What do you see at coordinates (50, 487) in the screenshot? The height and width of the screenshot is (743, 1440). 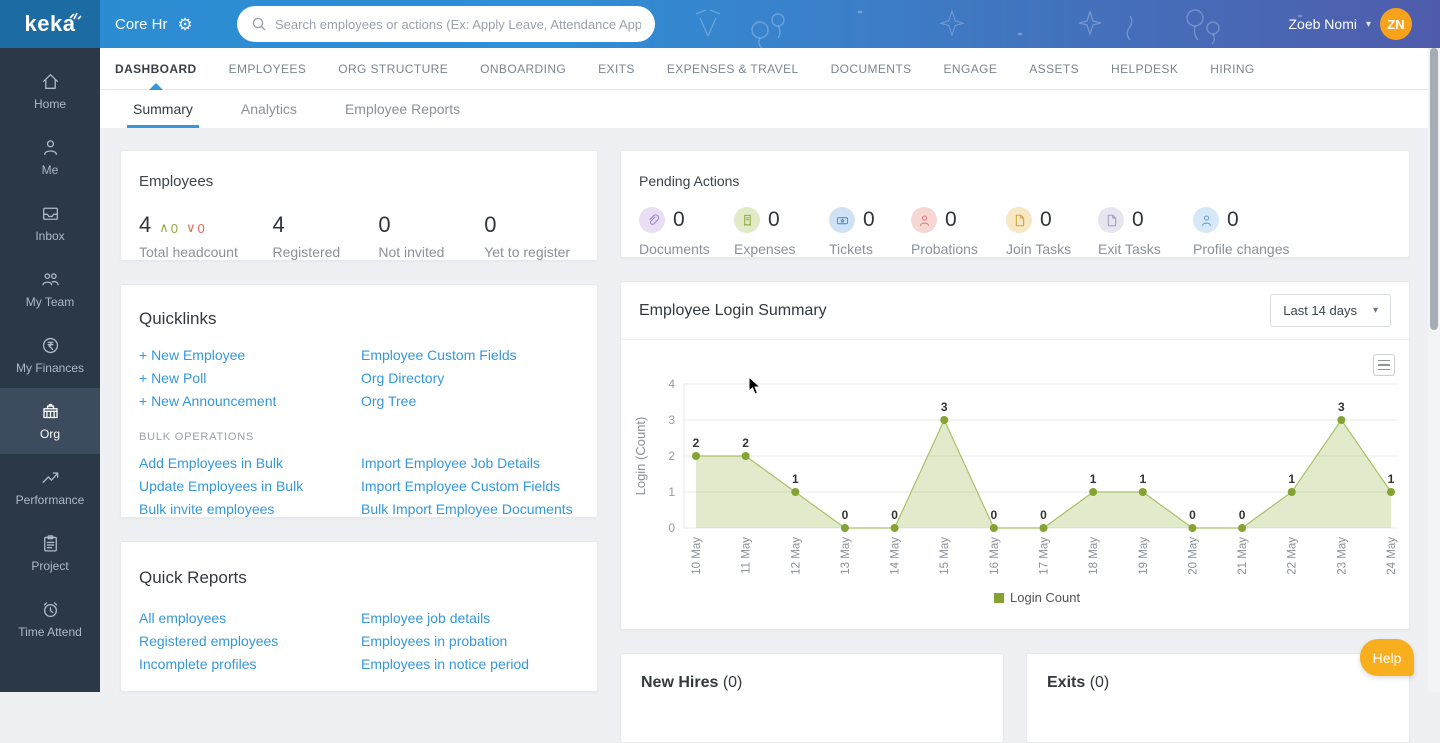 I see `sidebar-item-performance: Performance` at bounding box center [50, 487].